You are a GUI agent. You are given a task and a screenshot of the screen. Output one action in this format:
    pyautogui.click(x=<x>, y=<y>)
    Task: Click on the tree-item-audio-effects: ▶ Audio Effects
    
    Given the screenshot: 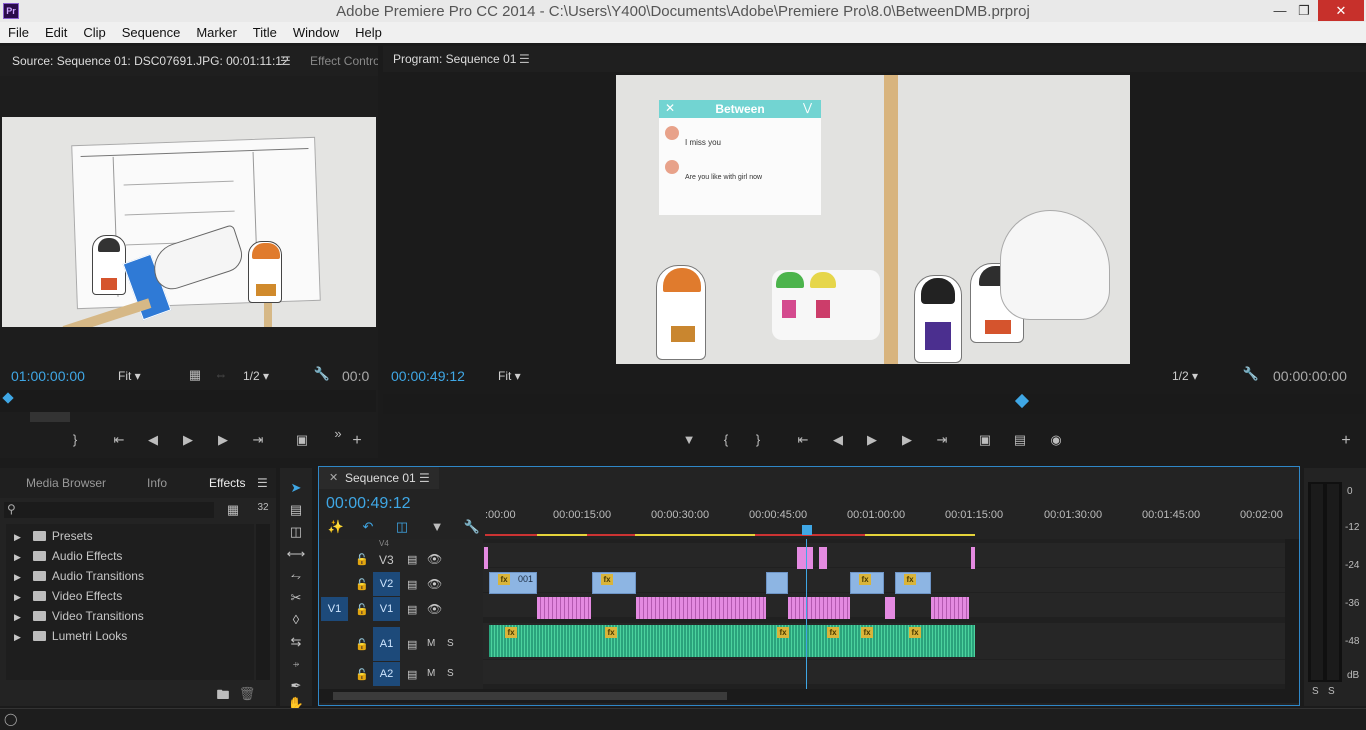 What is the action you would take?
    pyautogui.click(x=68, y=556)
    